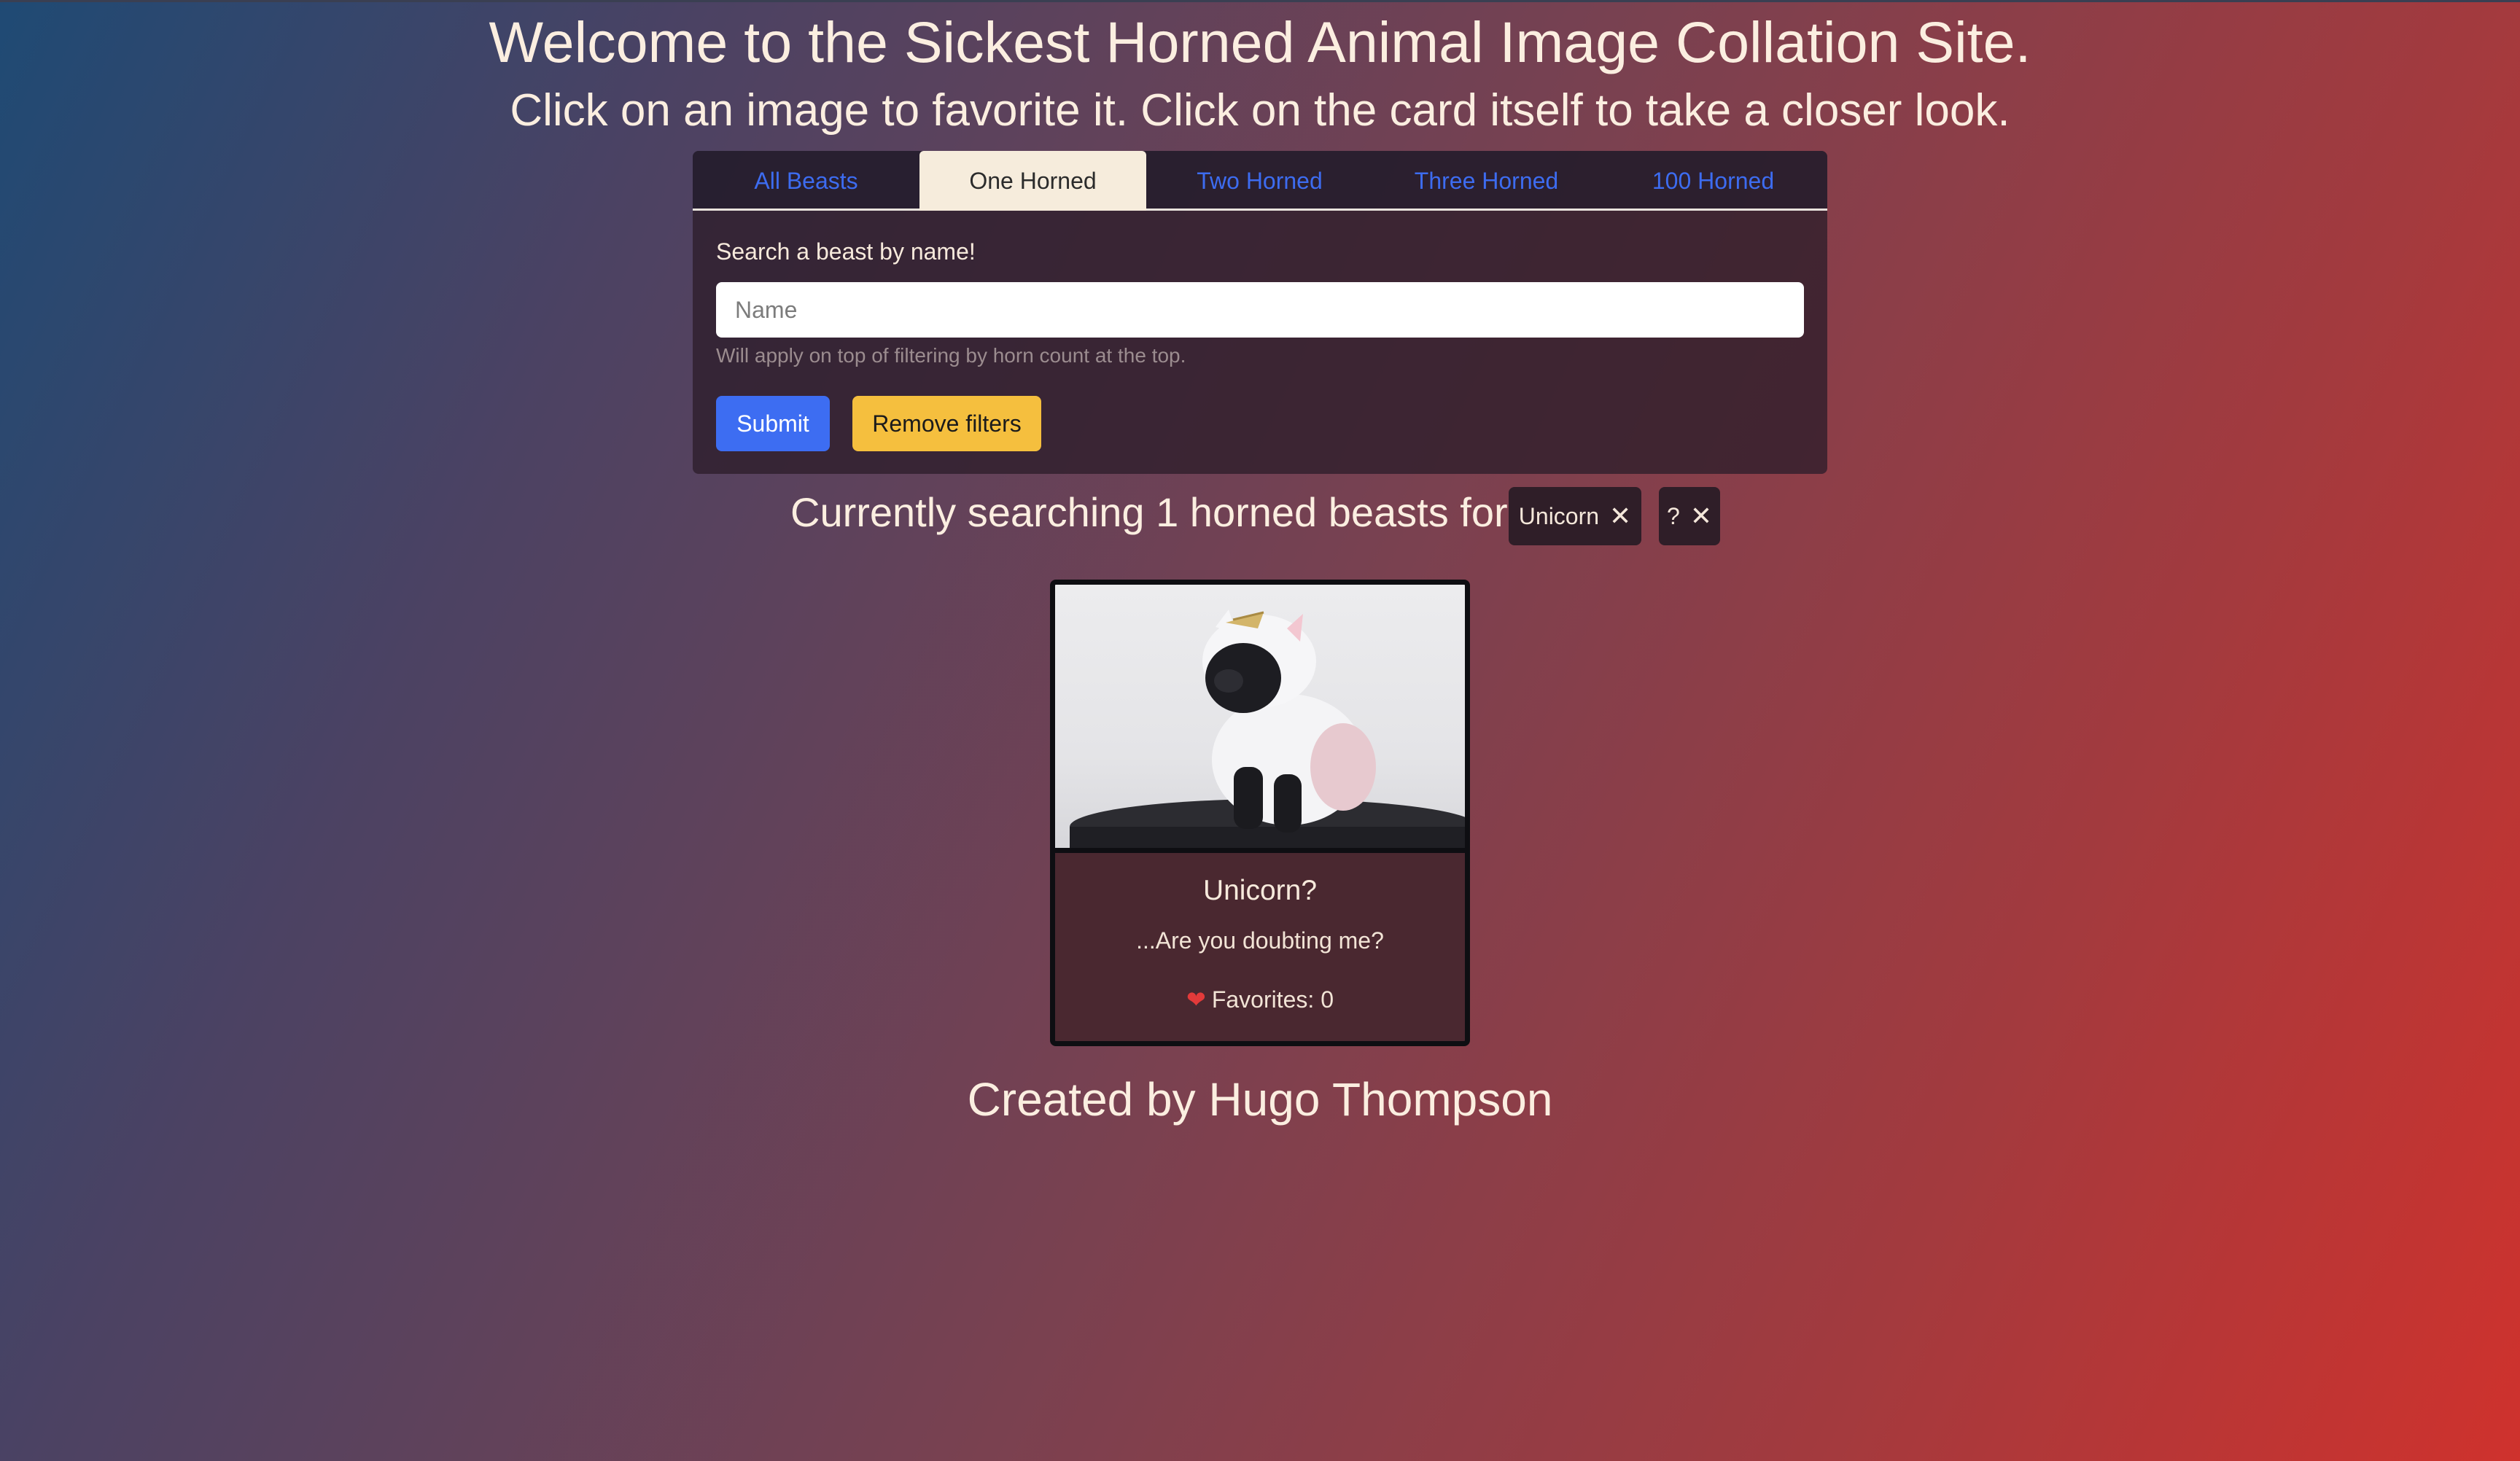 Image resolution: width=2520 pixels, height=1461 pixels. I want to click on favorites-label: Favorites: 0, so click(1272, 999).